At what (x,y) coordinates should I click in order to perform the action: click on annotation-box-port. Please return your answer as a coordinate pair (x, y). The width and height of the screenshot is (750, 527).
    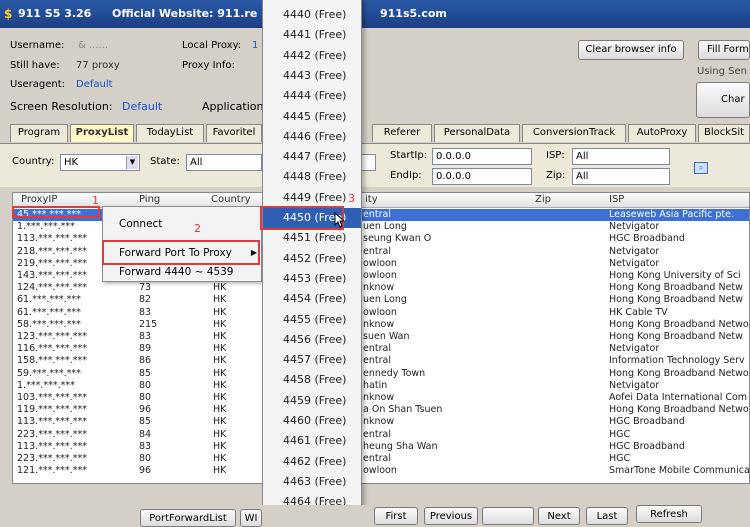
    Looking at the image, I should click on (302, 218).